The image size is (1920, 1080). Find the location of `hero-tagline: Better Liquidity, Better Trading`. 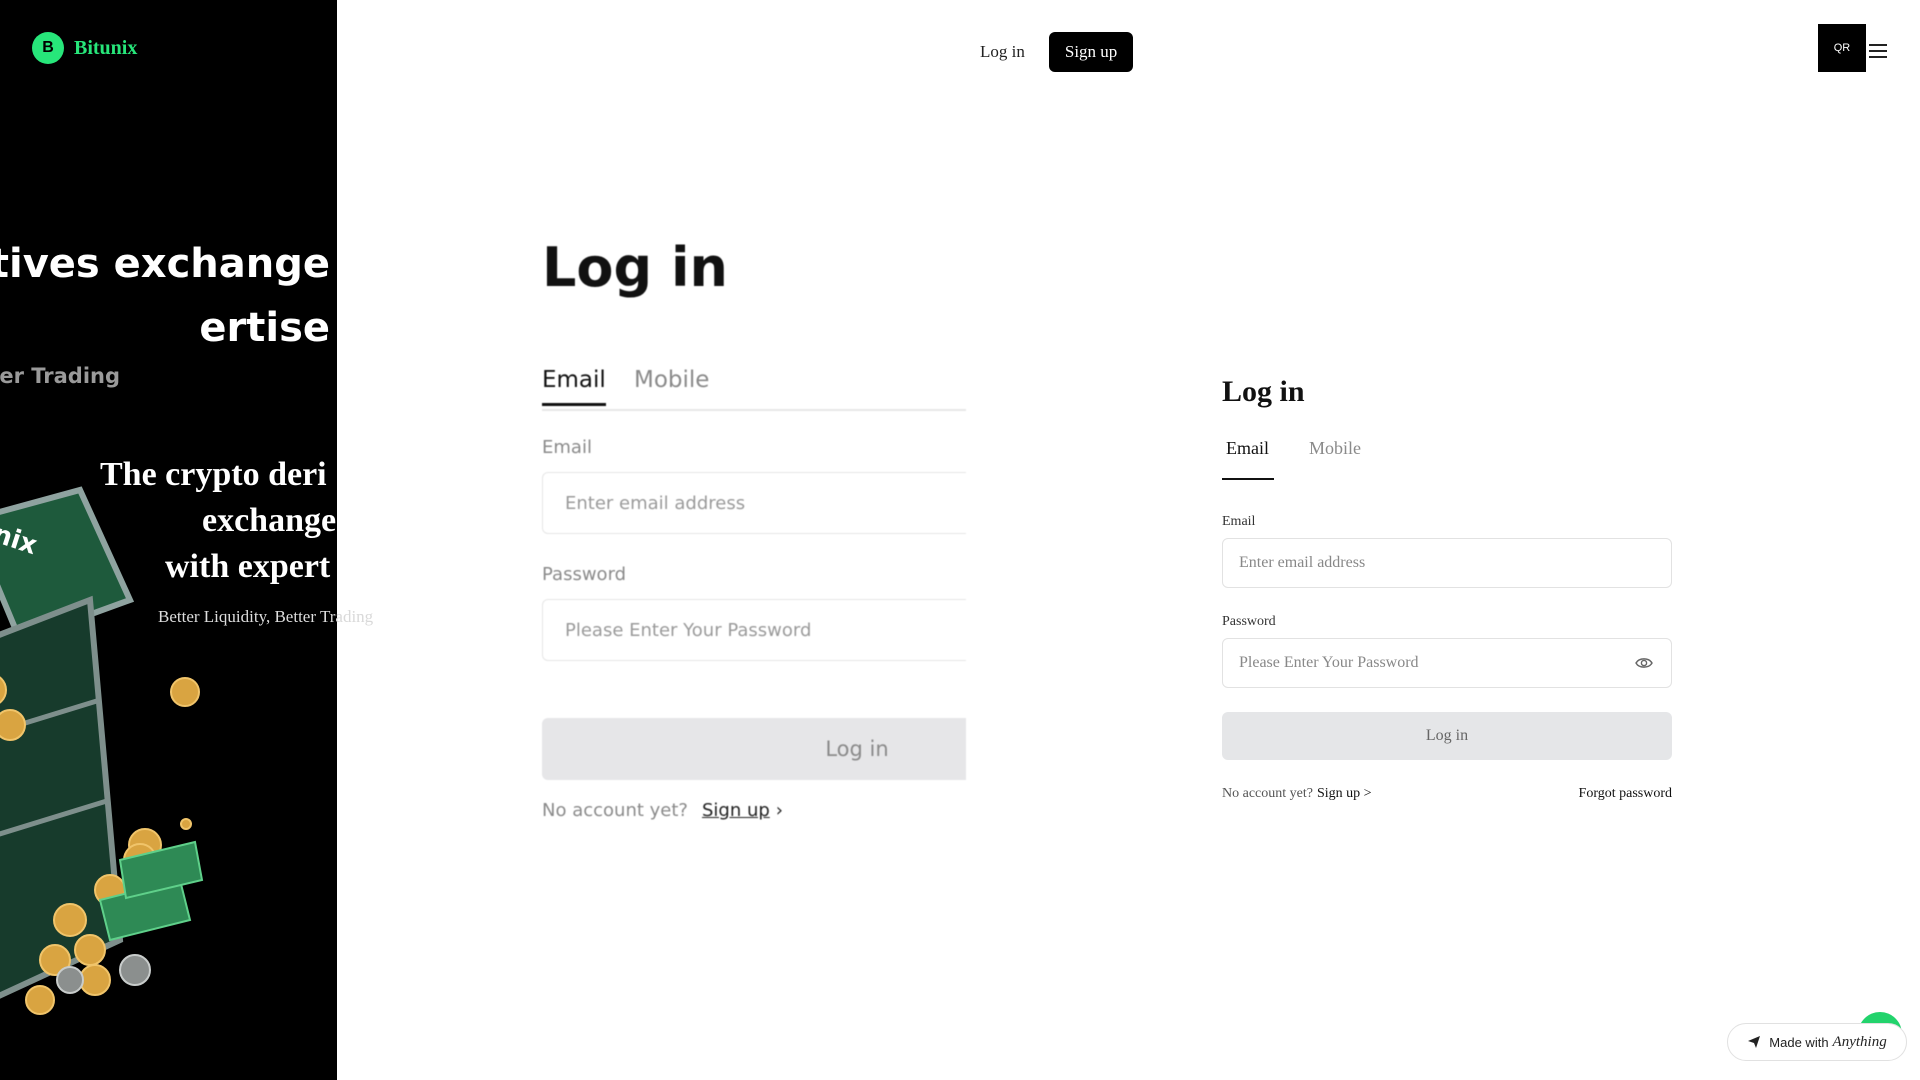

hero-tagline: Better Liquidity, Better Trading is located at coordinates (265, 617).